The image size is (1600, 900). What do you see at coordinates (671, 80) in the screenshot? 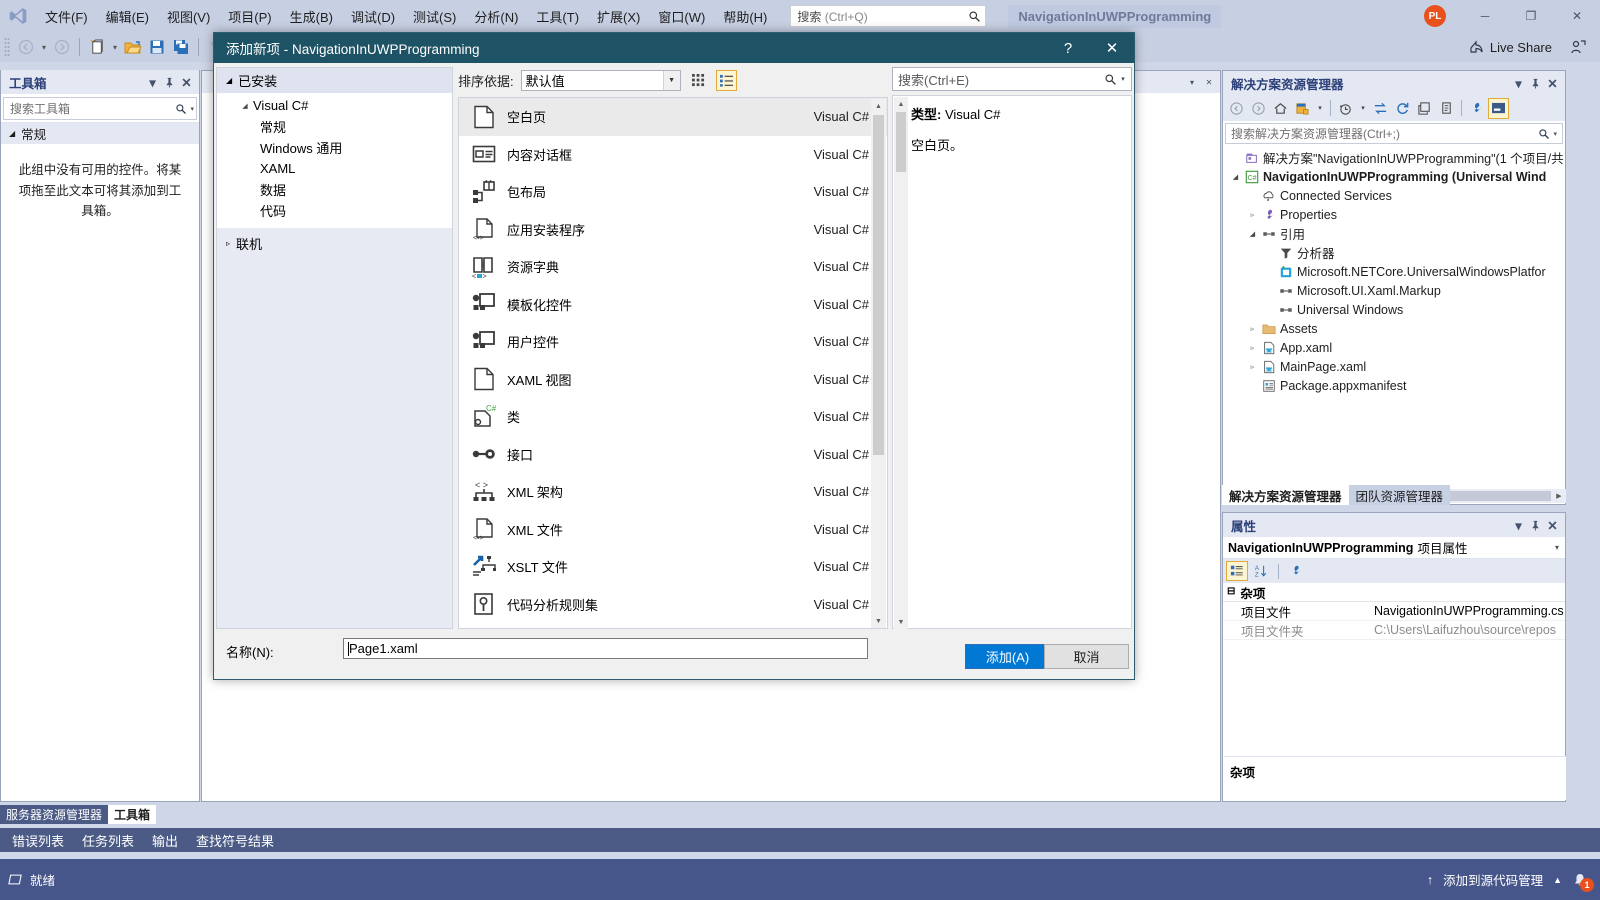
I see `chevron-down-icon: ▼` at bounding box center [671, 80].